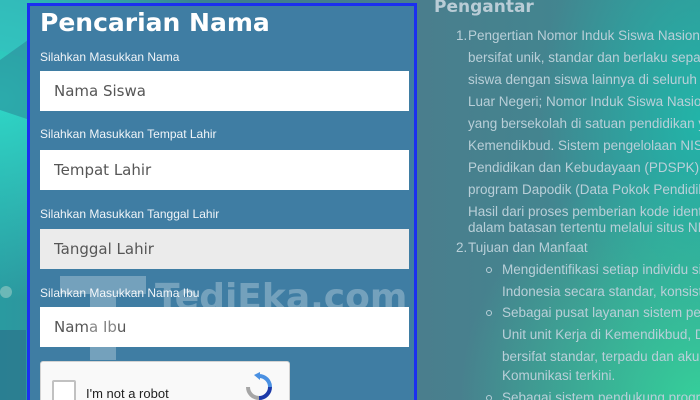  Describe the element at coordinates (601, 312) in the screenshot. I see `bullet-line: Sebagai pusat layanan sistem peng` at that location.